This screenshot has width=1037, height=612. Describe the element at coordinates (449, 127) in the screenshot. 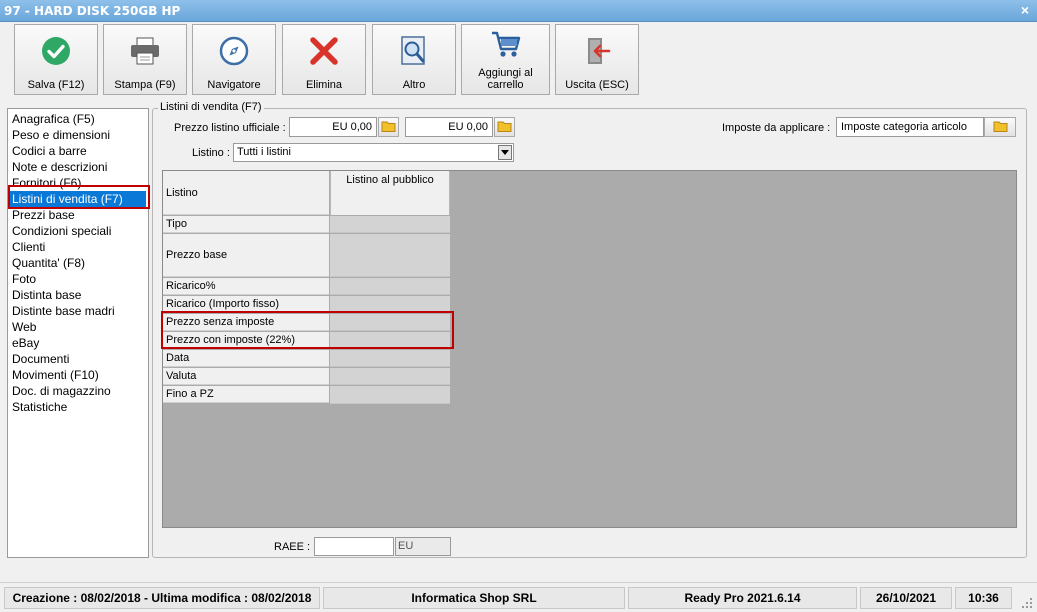

I see `prezzo-listino-field-2: EU 0,00` at that location.